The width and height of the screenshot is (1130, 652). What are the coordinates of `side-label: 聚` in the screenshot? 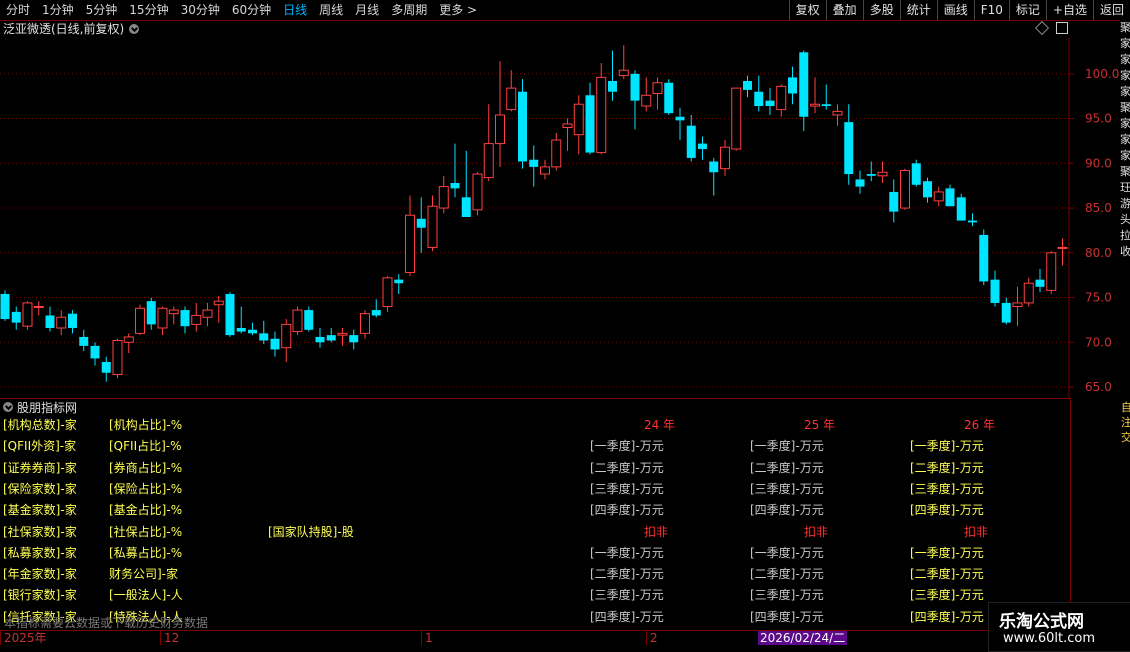 It's located at (1125, 27).